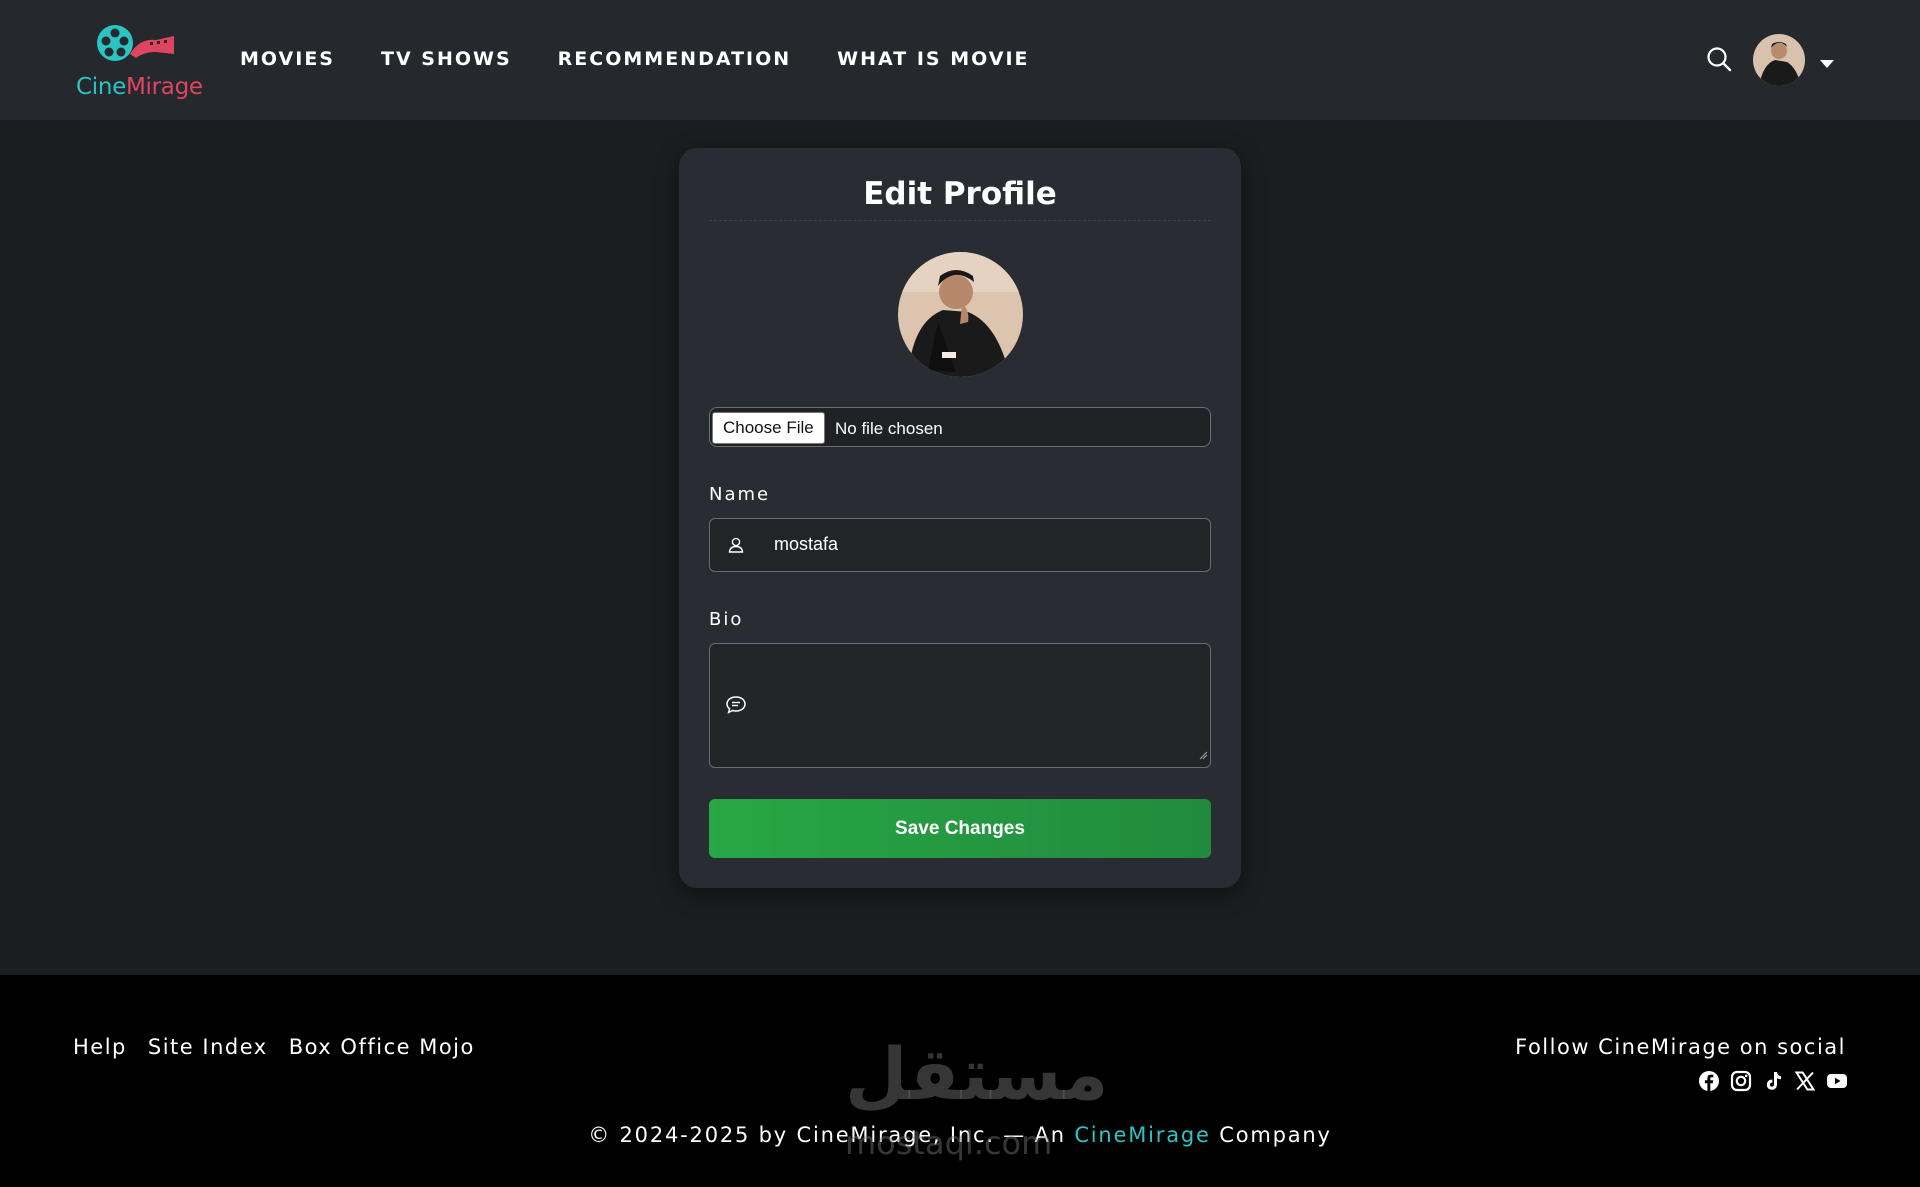 The image size is (1920, 1187). I want to click on footer-links: Help Site Index Box Office Mojo, so click(284, 1047).